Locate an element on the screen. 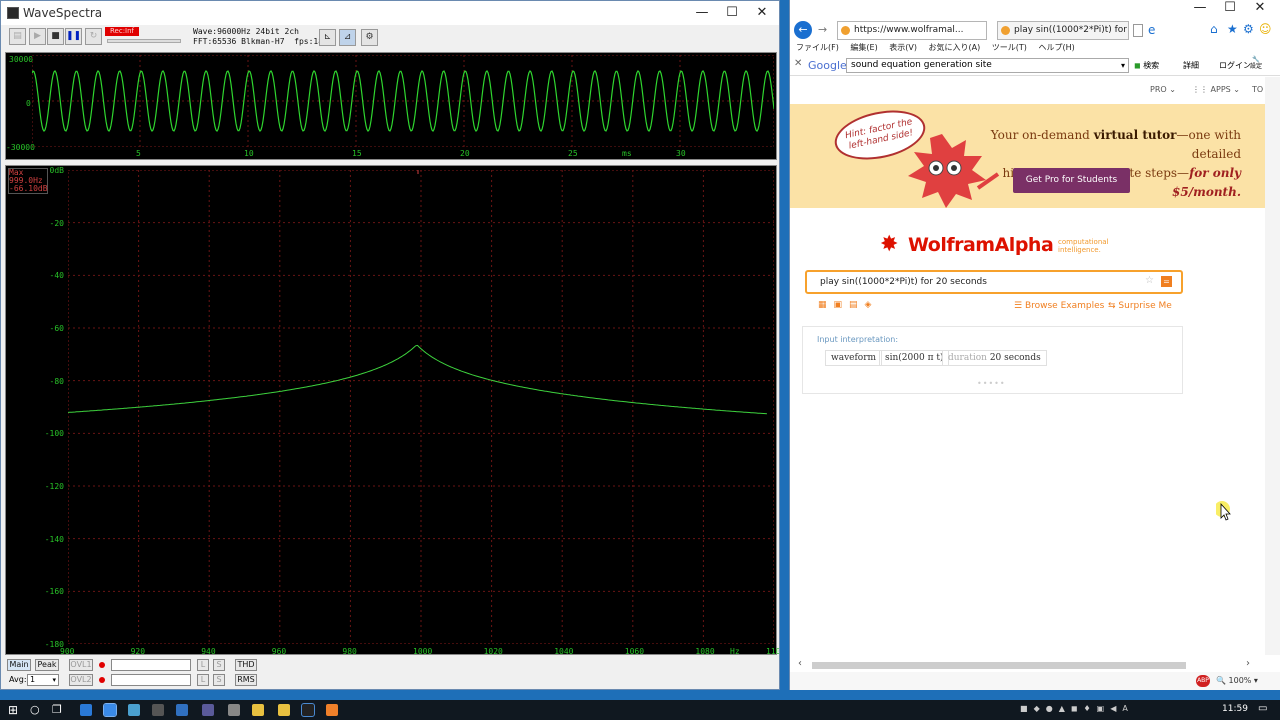 This screenshot has height=720, width=1280. menu-favorites: お気に入り(A) is located at coordinates (955, 47).